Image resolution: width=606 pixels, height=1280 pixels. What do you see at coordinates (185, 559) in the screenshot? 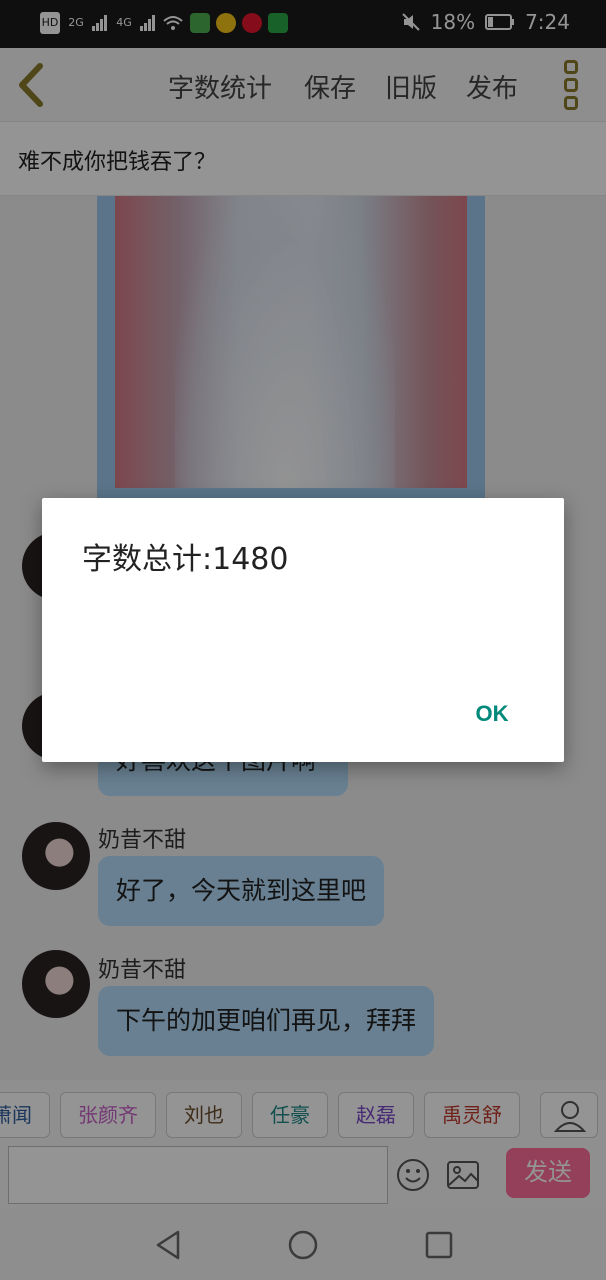
I see `dialog-message: 字数总计:1480` at bounding box center [185, 559].